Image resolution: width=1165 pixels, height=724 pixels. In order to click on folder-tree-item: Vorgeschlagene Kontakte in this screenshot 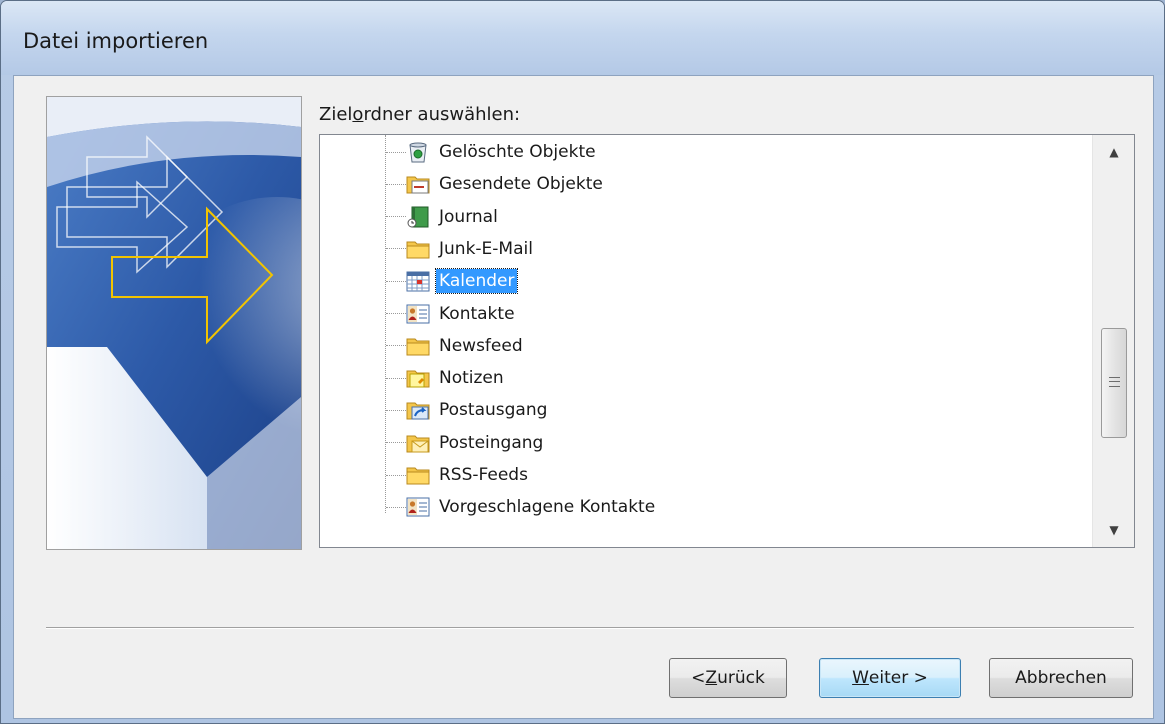, I will do `click(522, 507)`.